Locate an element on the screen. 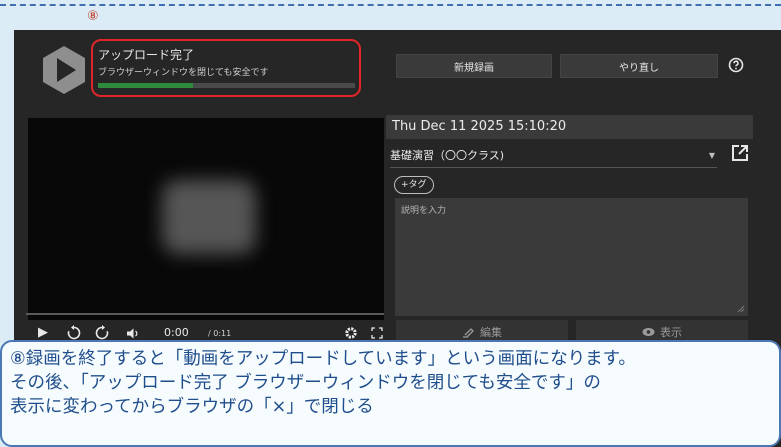  show-label: 表示 is located at coordinates (671, 332).